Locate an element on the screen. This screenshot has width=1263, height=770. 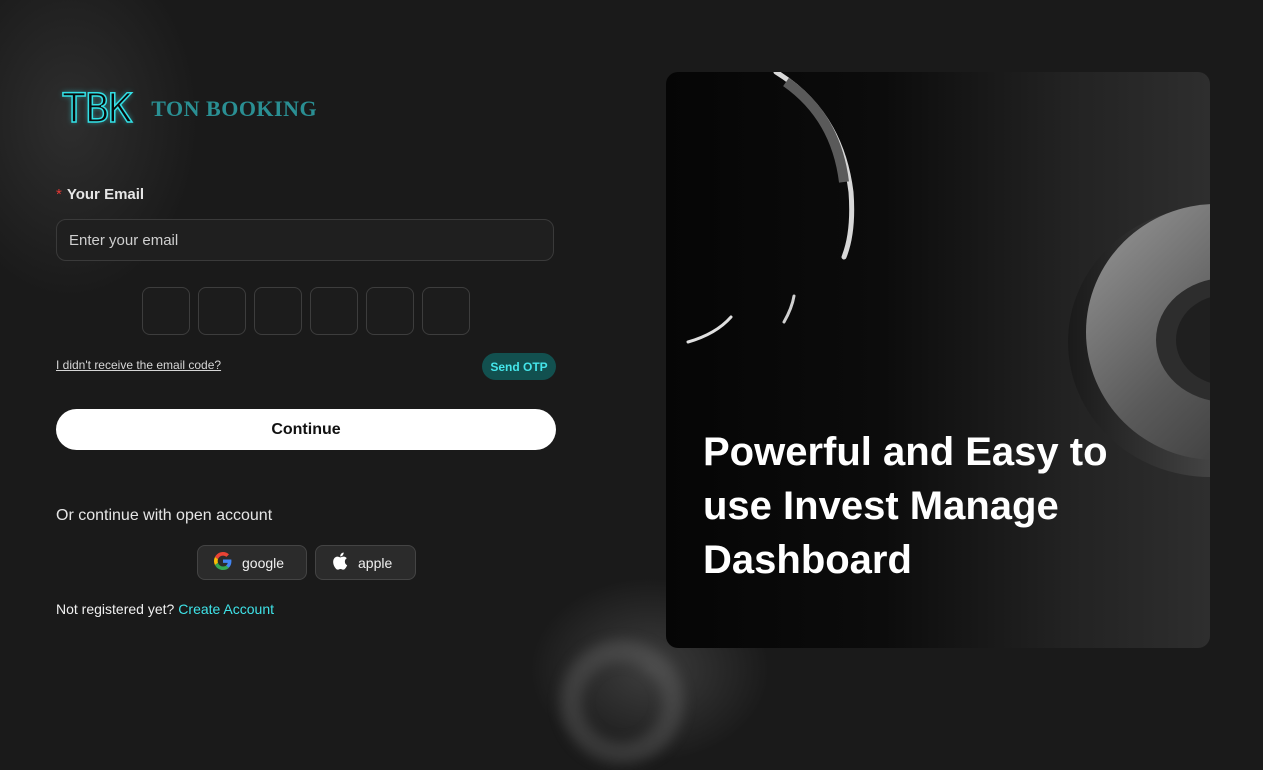
create-account-link: Create Account is located at coordinates (226, 609).